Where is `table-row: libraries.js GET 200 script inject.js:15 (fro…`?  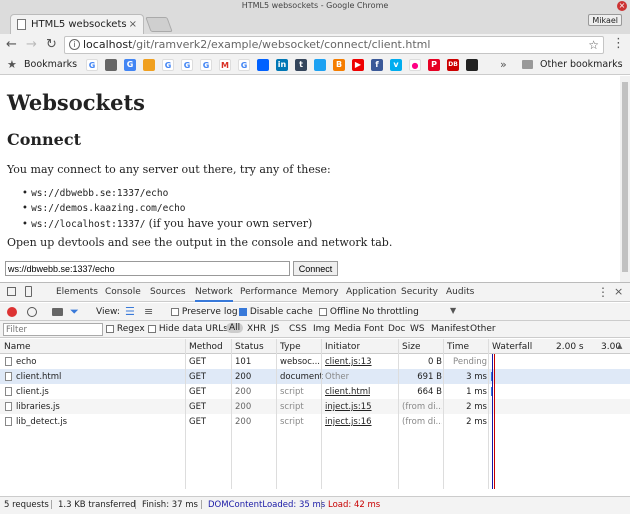 table-row: libraries.js GET 200 script inject.js:15 (fro… is located at coordinates (315, 406).